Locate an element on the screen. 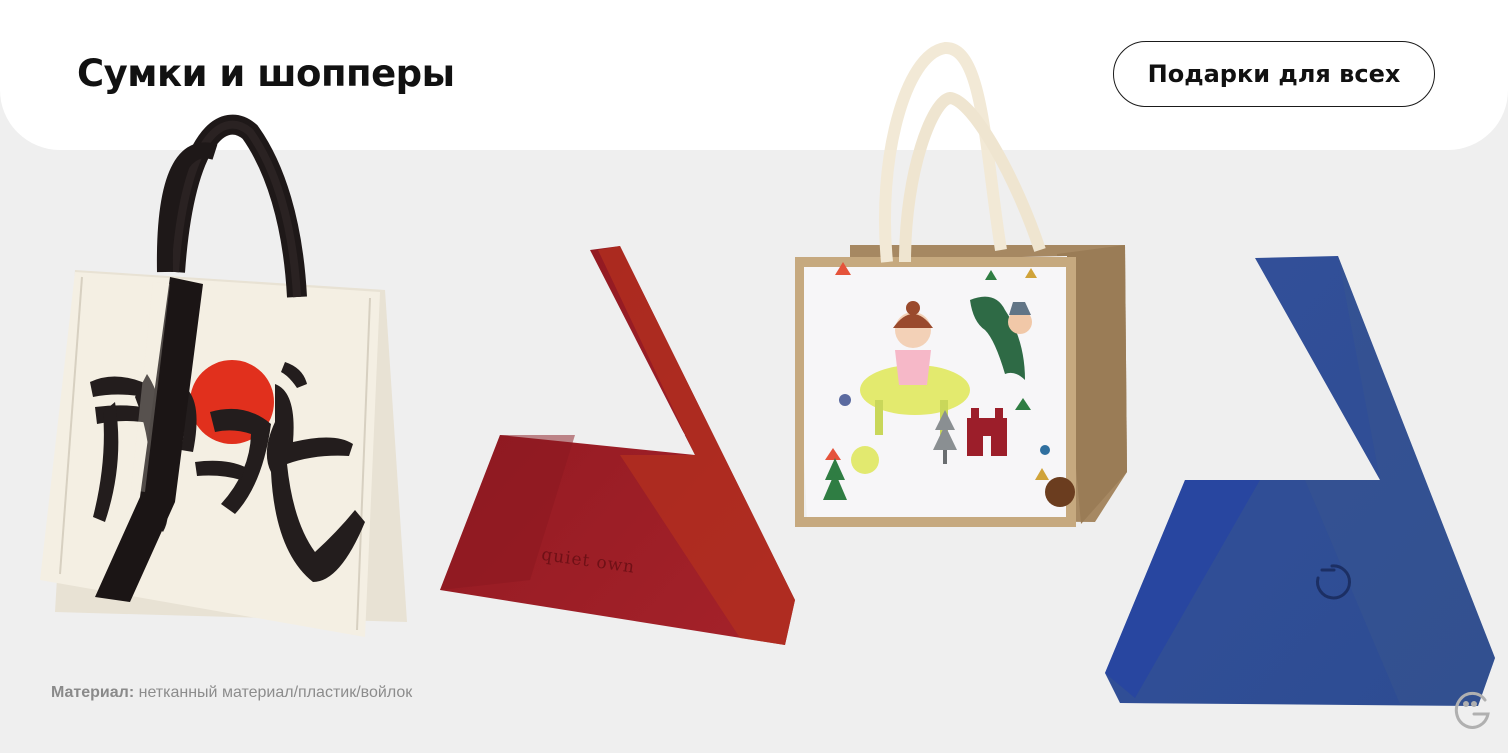 The image size is (1508, 753). brand-logo-icon is located at coordinates (1472, 710).